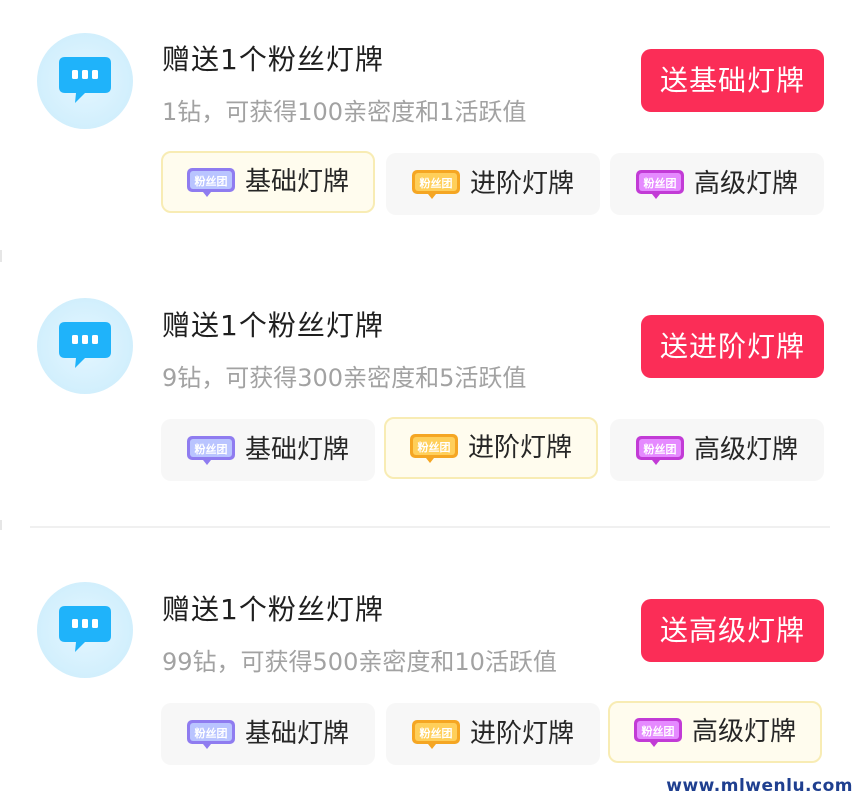 Image resolution: width=861 pixels, height=800 pixels. Describe the element at coordinates (732, 346) in the screenshot. I see `send-advanced-button: 送进阶灯牌` at that location.